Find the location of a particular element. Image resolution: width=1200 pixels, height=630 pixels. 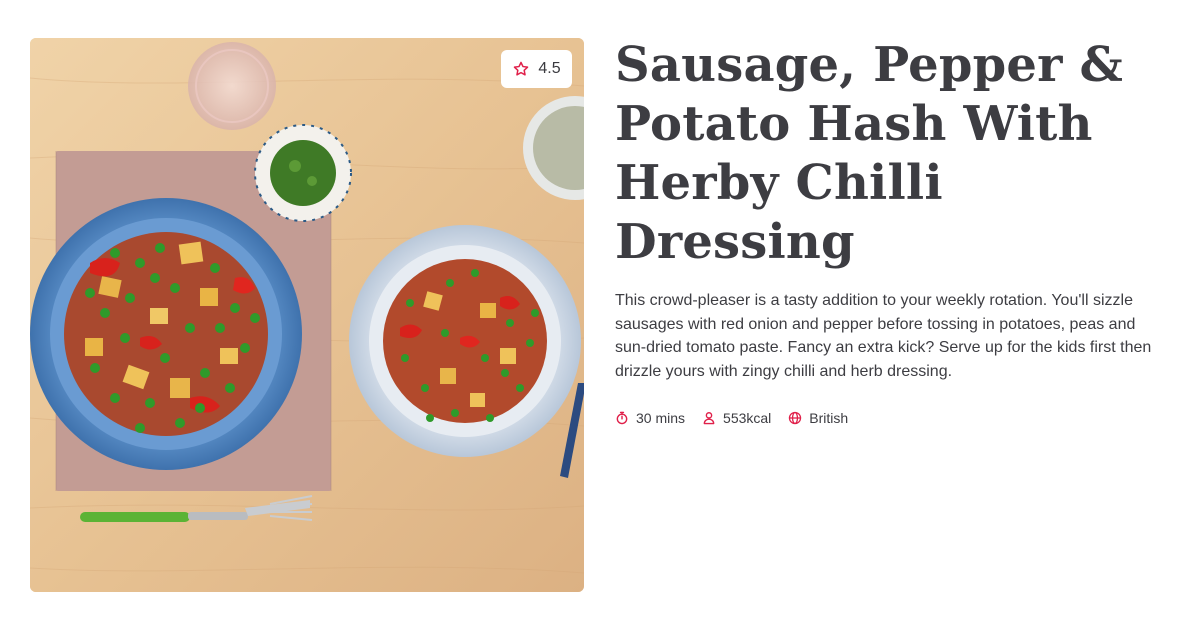

meta-calories: 553kcal is located at coordinates (736, 418).